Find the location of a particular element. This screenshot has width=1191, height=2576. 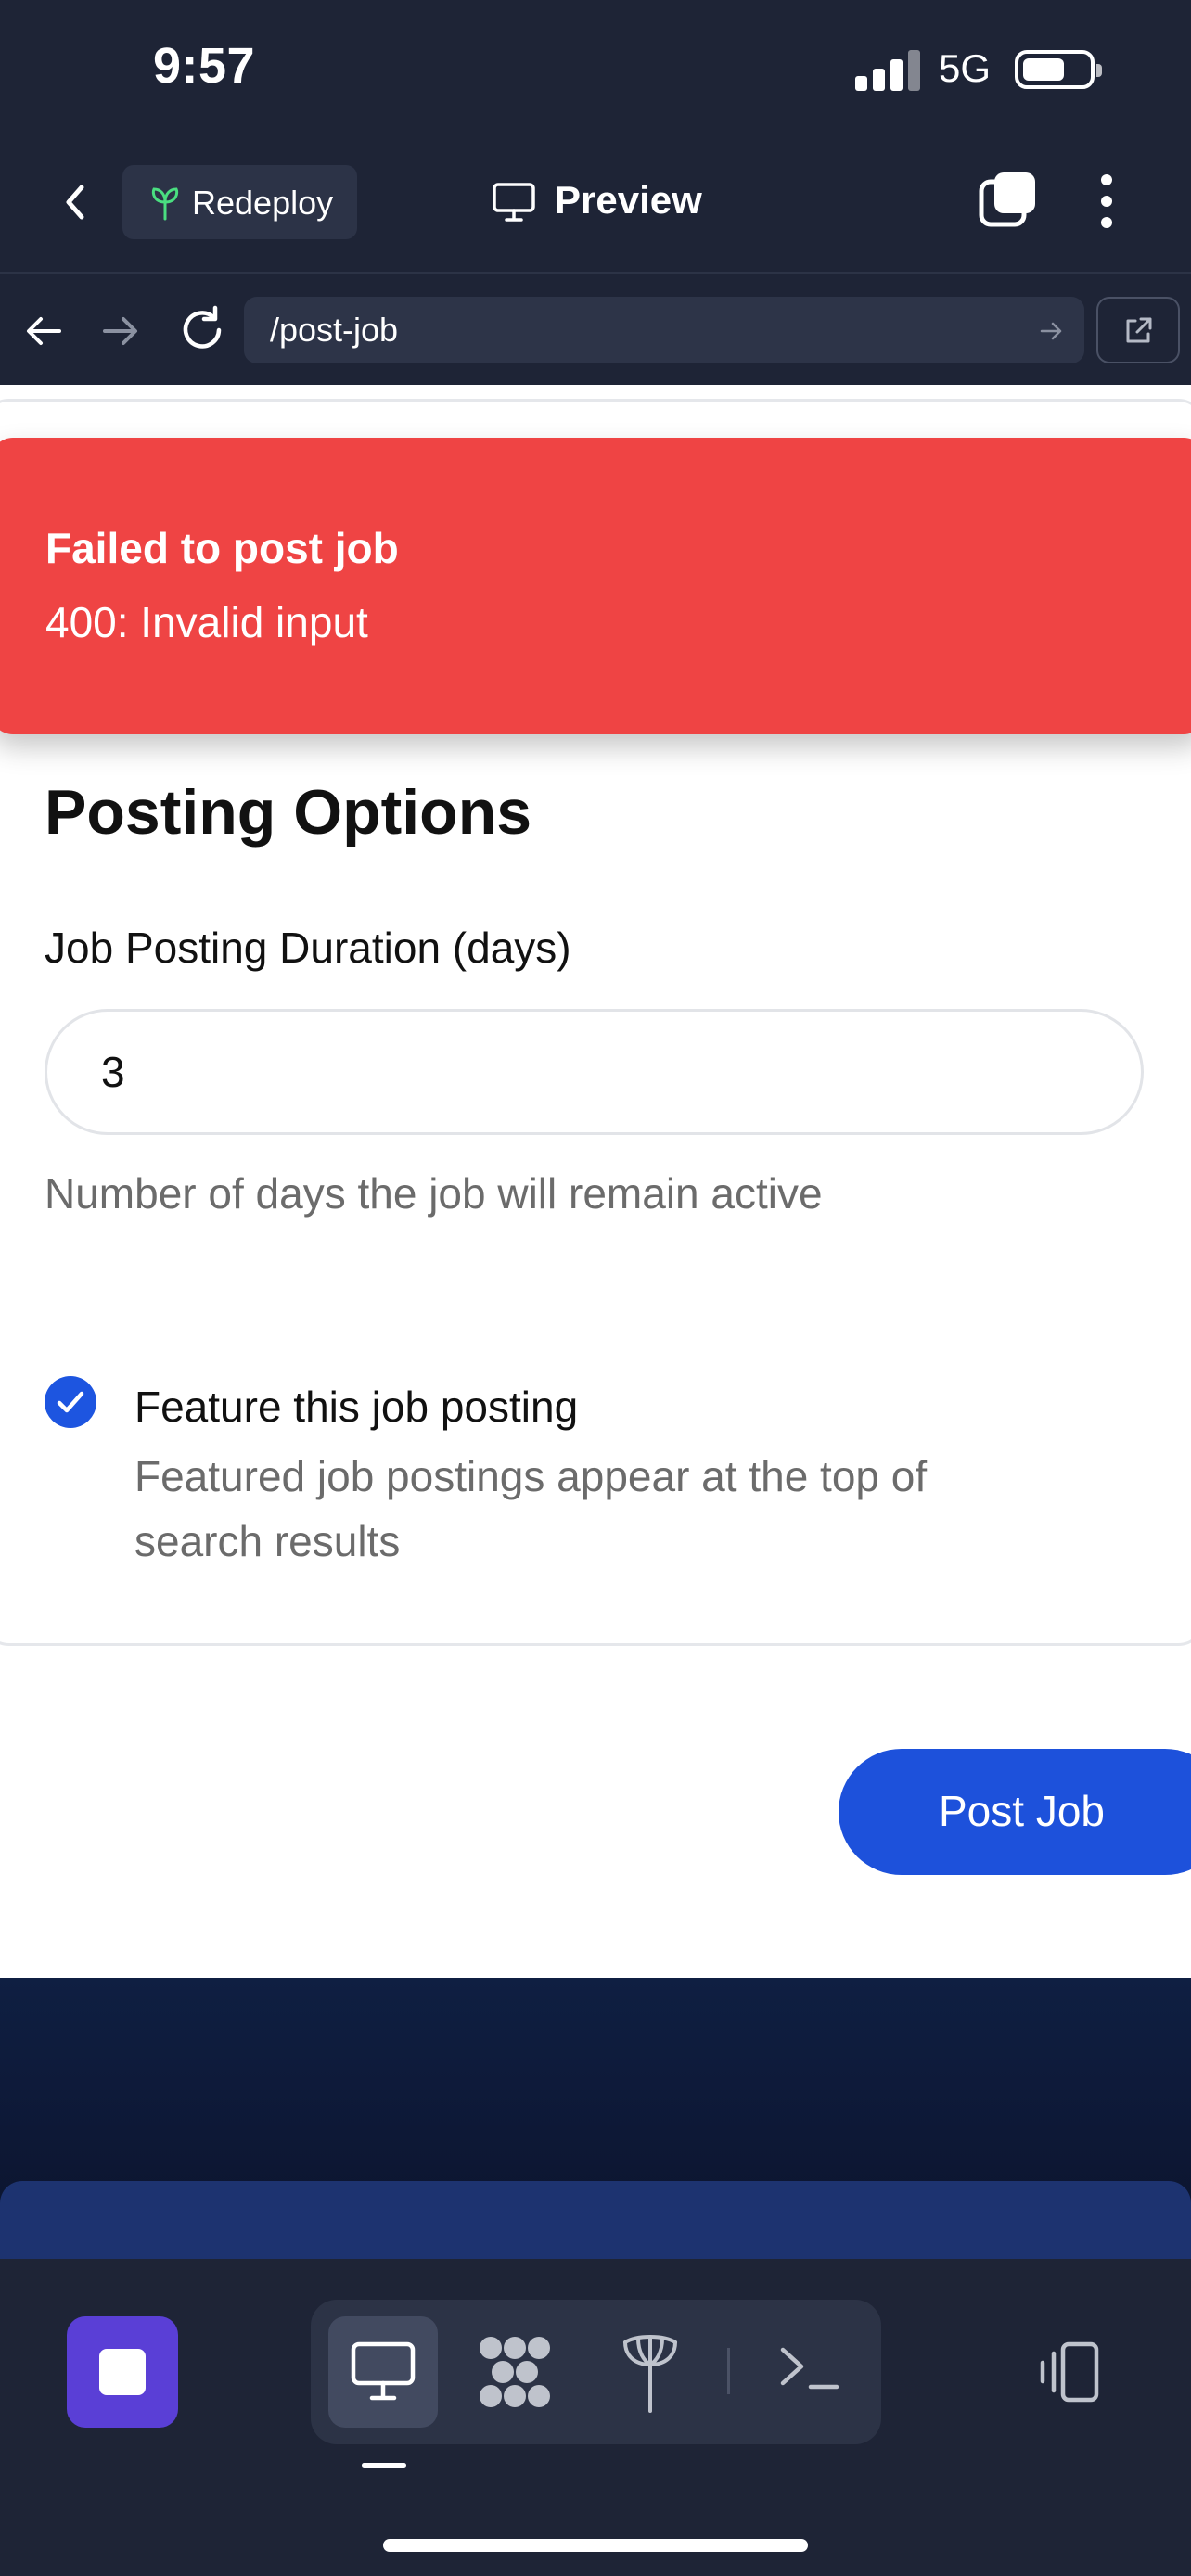

deploy-icon is located at coordinates (650, 2374).